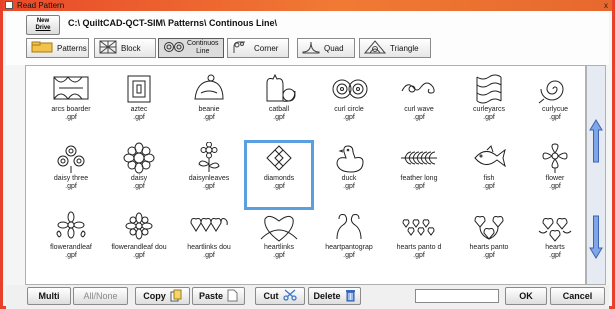 The image size is (615, 309). What do you see at coordinates (279, 247) in the screenshot?
I see `pattern-name: heartlinks` at bounding box center [279, 247].